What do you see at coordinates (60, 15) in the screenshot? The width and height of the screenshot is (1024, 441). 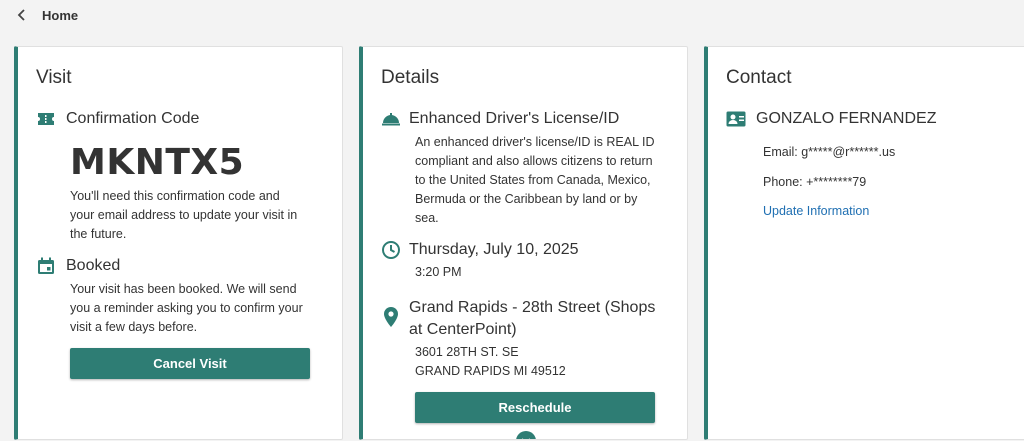 I see `back-label: Home` at bounding box center [60, 15].